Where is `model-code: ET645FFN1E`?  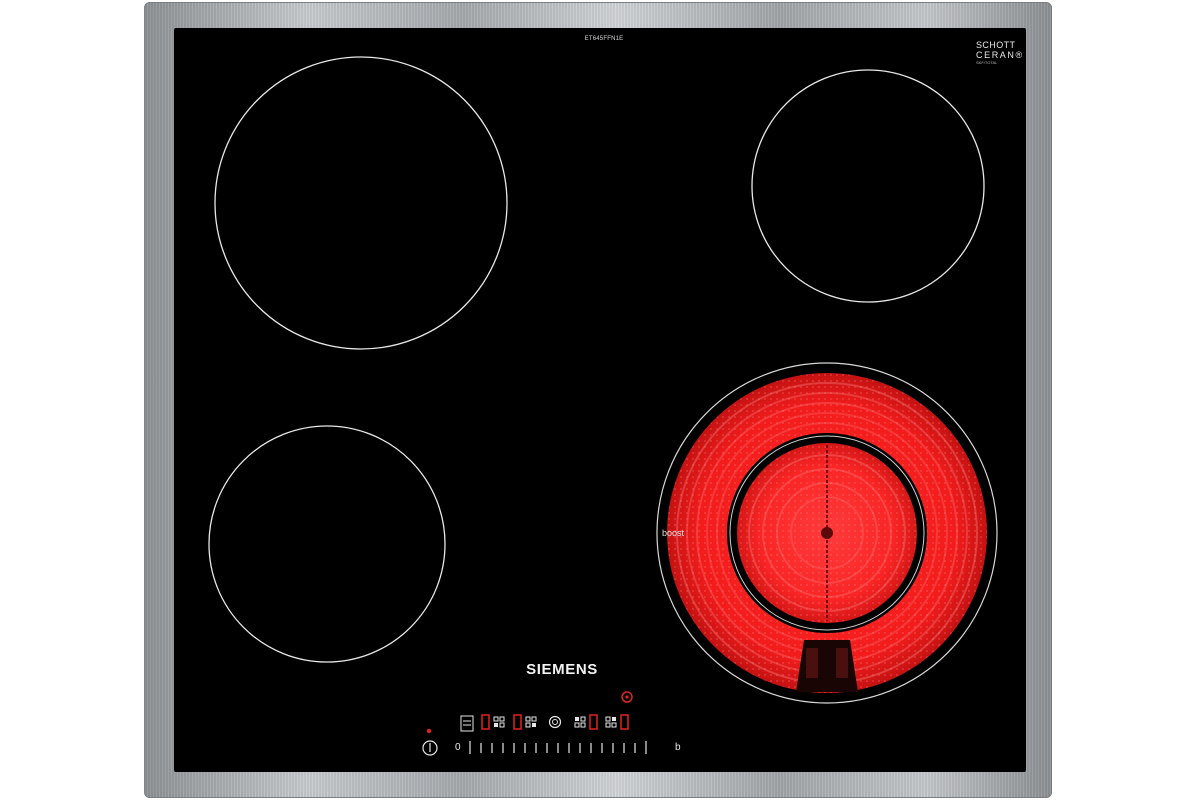
model-code: ET645FFN1E is located at coordinates (604, 39).